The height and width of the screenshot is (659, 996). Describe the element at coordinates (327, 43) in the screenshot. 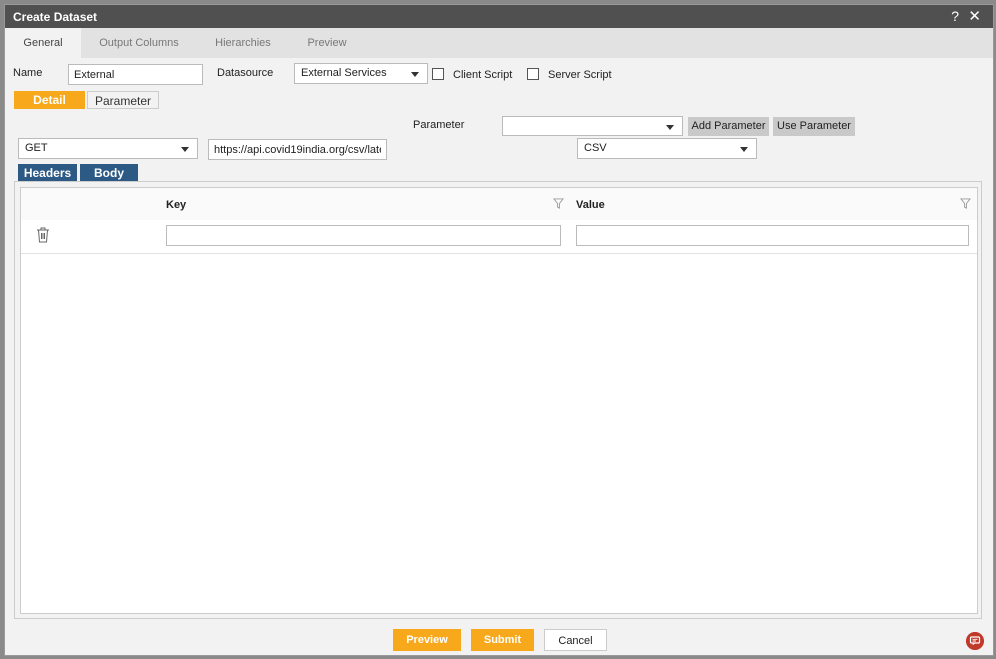

I see `tab-preview: Preview` at that location.